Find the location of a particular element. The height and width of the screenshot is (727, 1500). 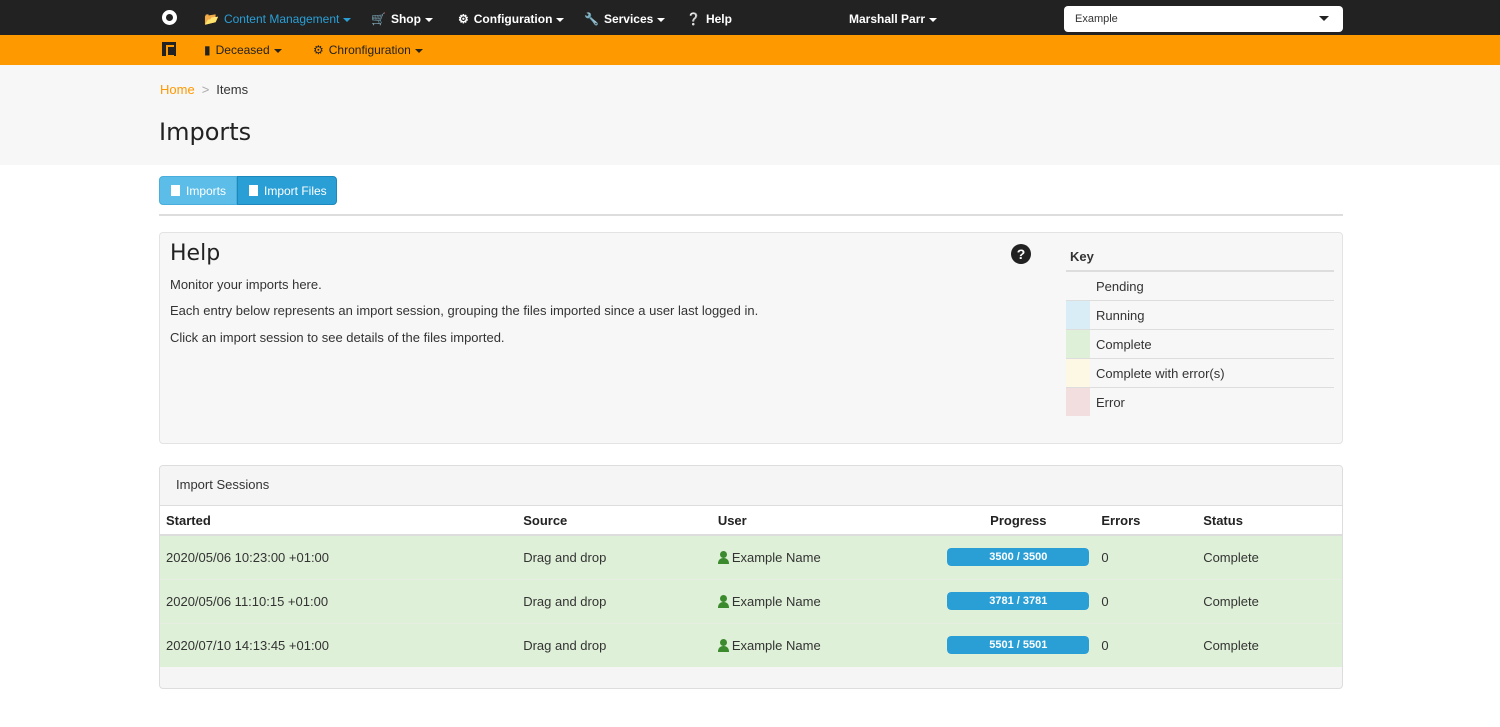

key-label: Running is located at coordinates (1120, 315).